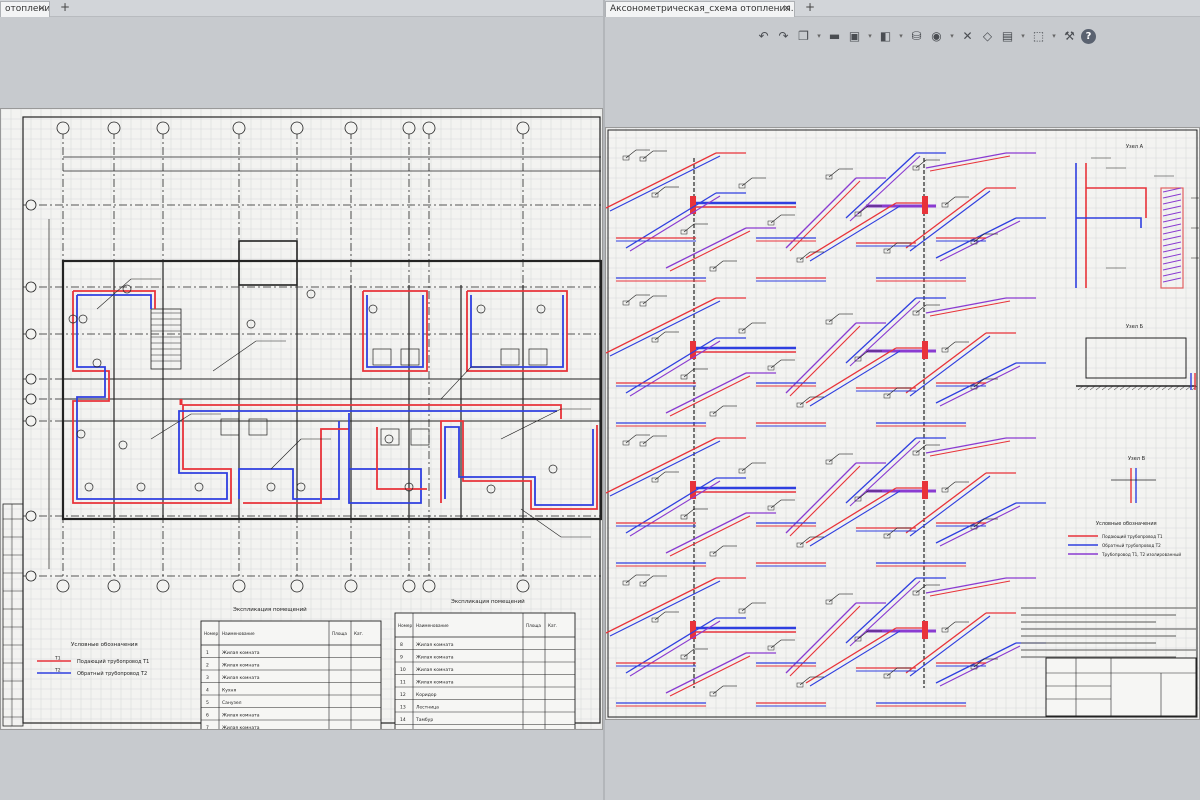 This screenshot has width=1200, height=800. Describe the element at coordinates (1121, 687) in the screenshot. I see `title-block` at that location.